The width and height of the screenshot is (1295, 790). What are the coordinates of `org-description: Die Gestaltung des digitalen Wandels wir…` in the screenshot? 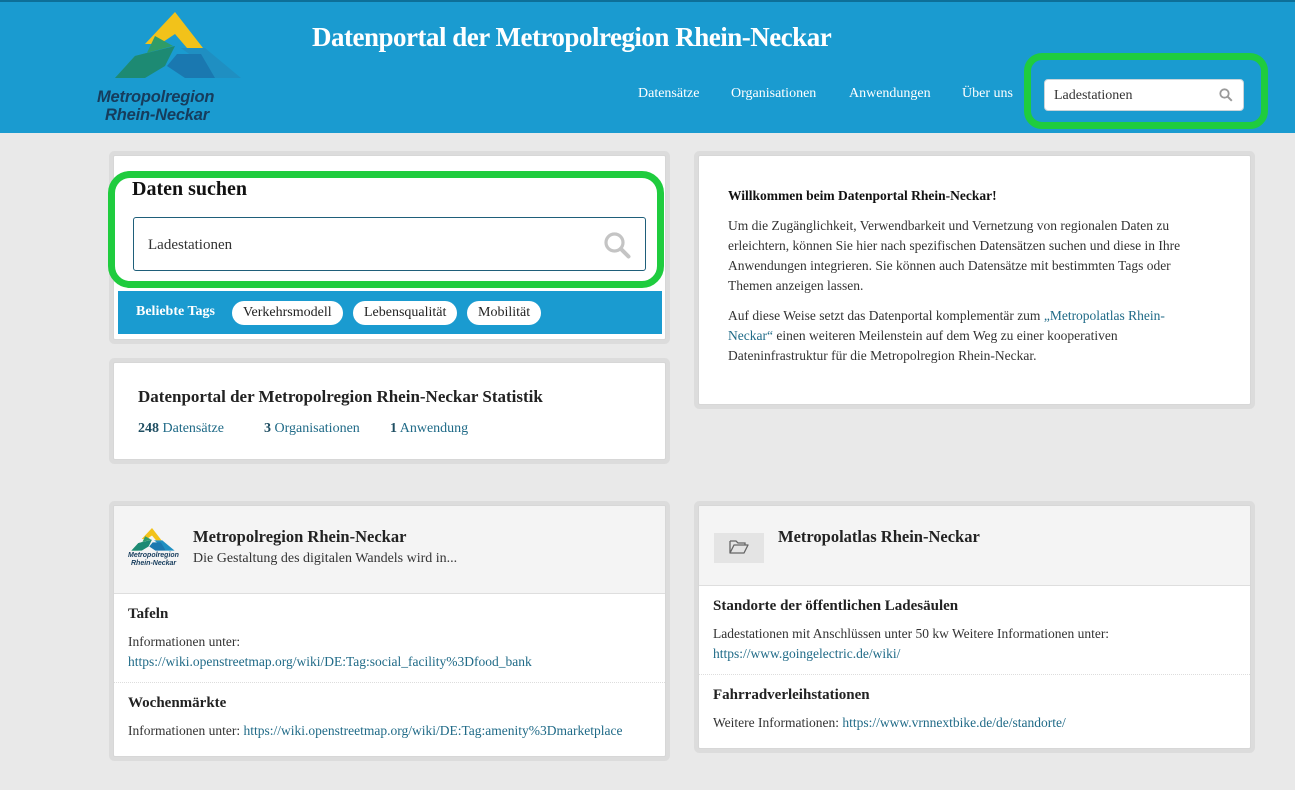 It's located at (325, 558).